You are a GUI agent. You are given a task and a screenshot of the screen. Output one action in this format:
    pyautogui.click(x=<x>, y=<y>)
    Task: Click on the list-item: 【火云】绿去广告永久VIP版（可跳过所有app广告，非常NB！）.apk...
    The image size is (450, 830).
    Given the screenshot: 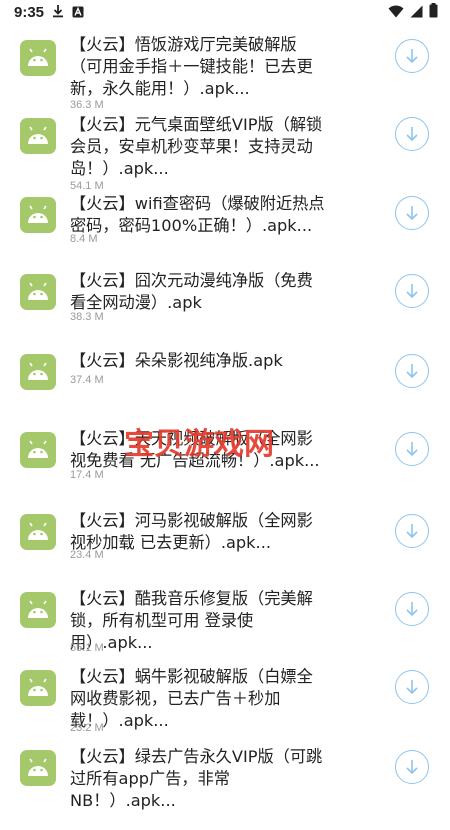 What is the action you would take?
    pyautogui.click(x=225, y=788)
    